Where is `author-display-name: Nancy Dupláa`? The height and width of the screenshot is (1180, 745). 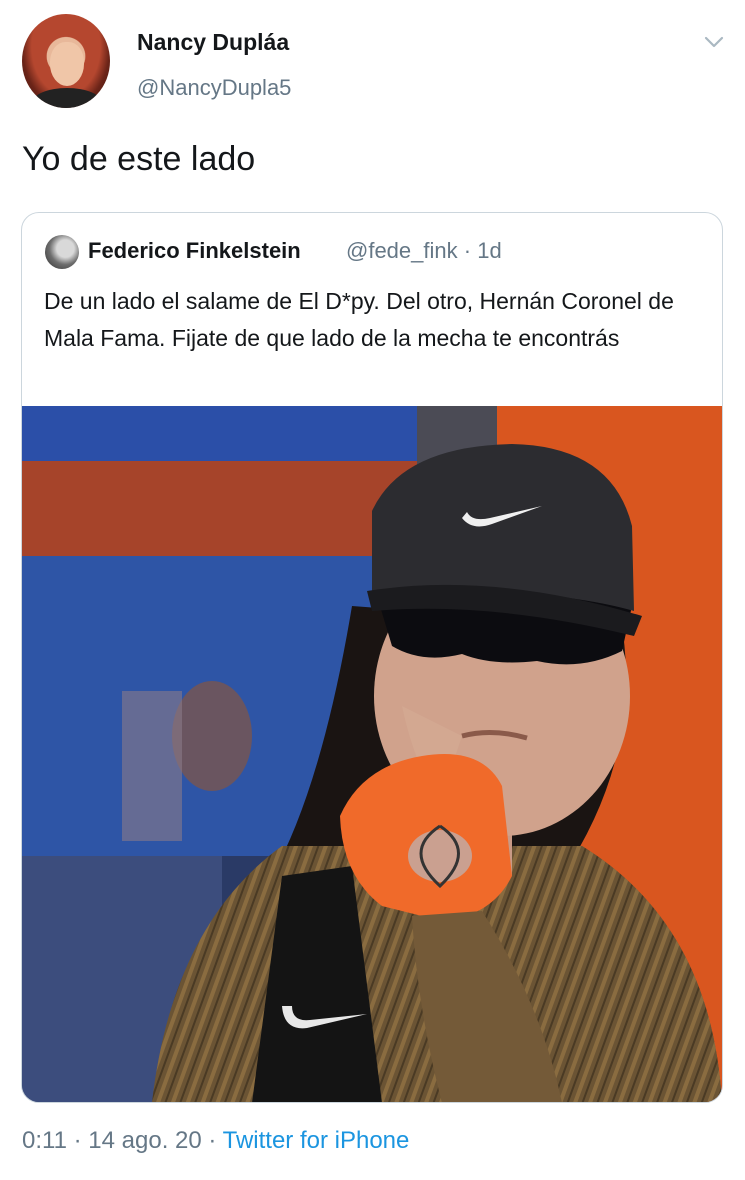 author-display-name: Nancy Dupláa is located at coordinates (213, 42).